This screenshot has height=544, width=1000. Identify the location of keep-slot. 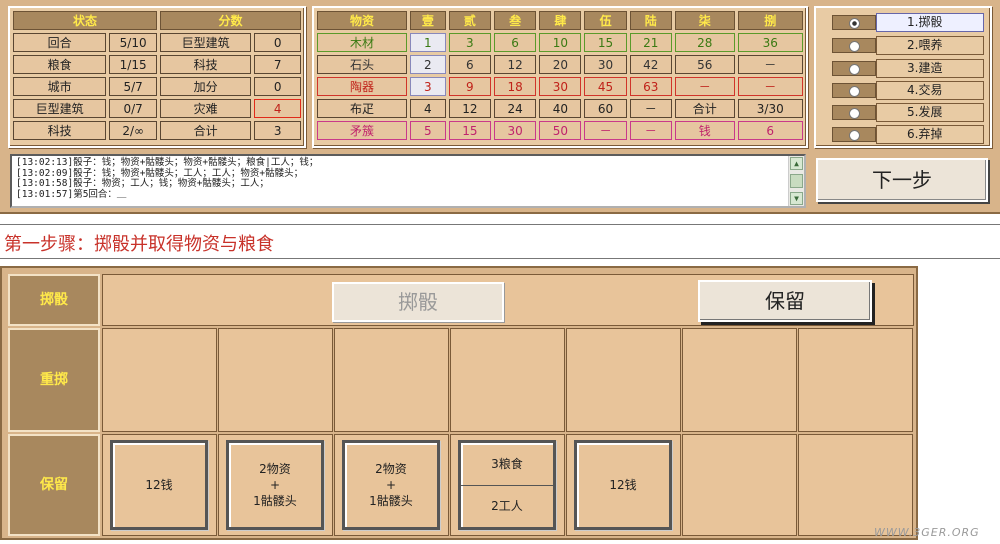
(739, 485).